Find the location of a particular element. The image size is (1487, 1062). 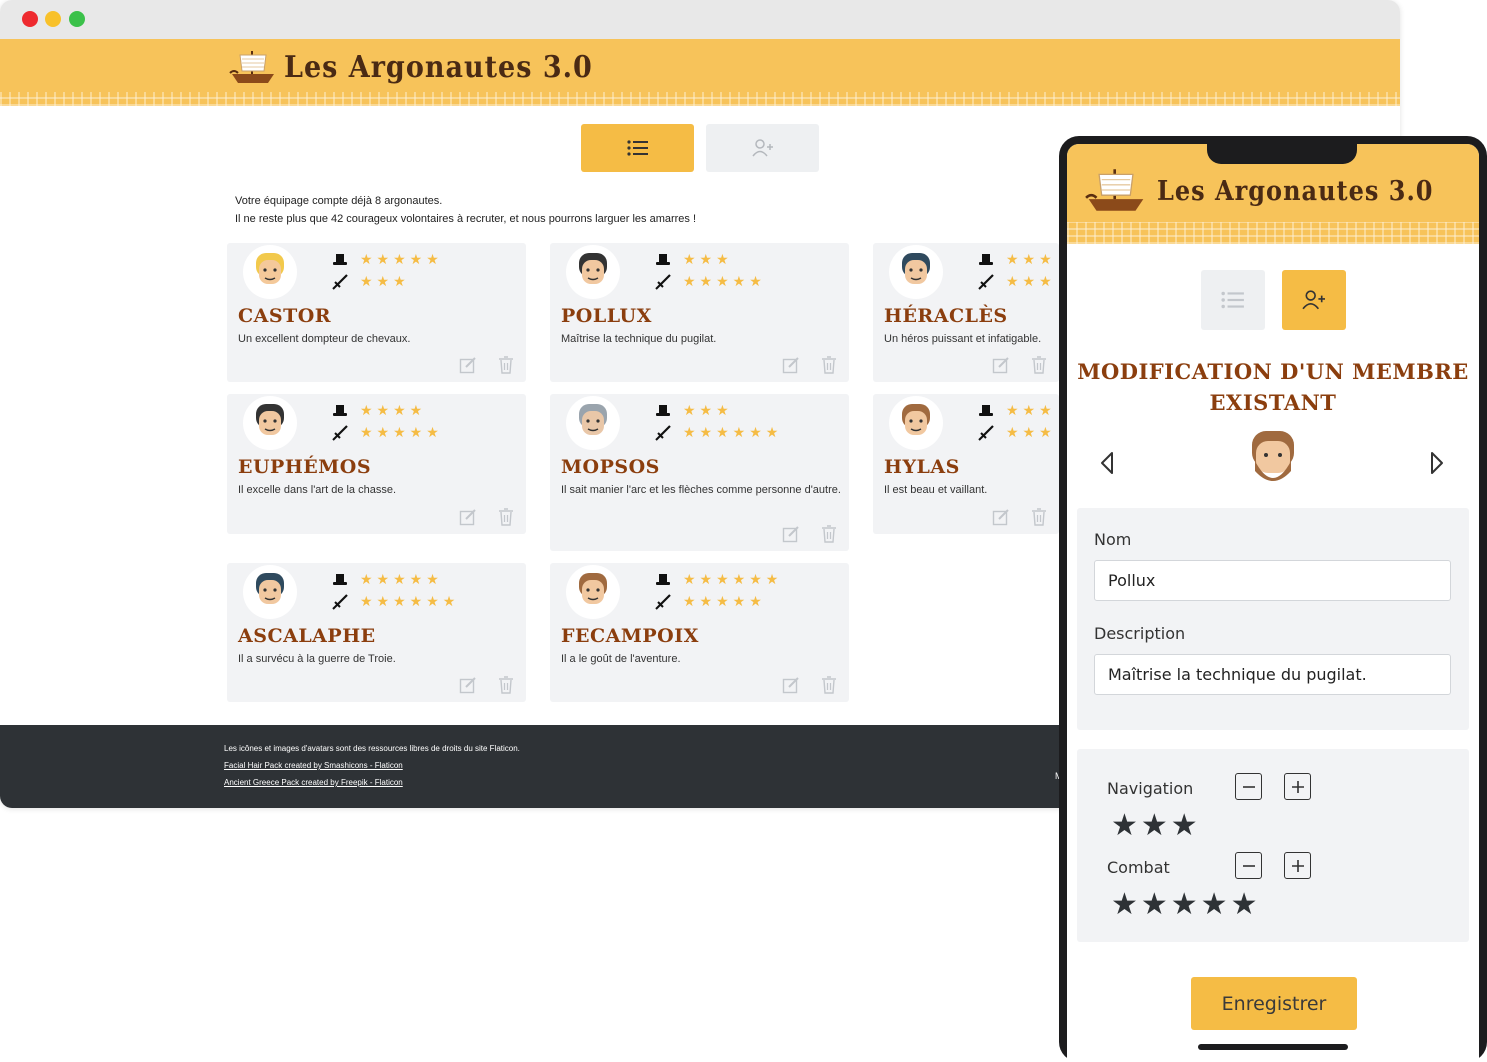

navigation-stars: ★★★★★★ is located at coordinates (733, 580).